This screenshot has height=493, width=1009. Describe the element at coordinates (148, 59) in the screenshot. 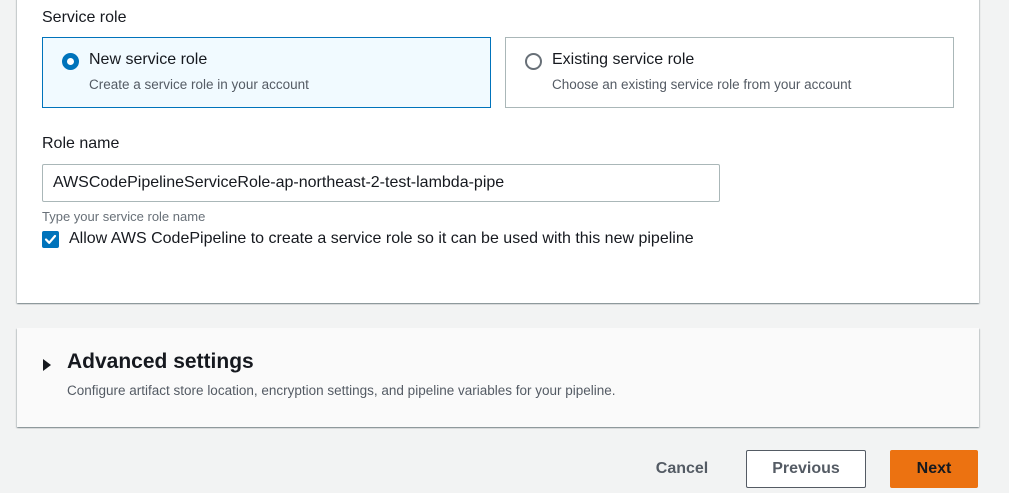

I see `new-service-role-title: New service role` at that location.